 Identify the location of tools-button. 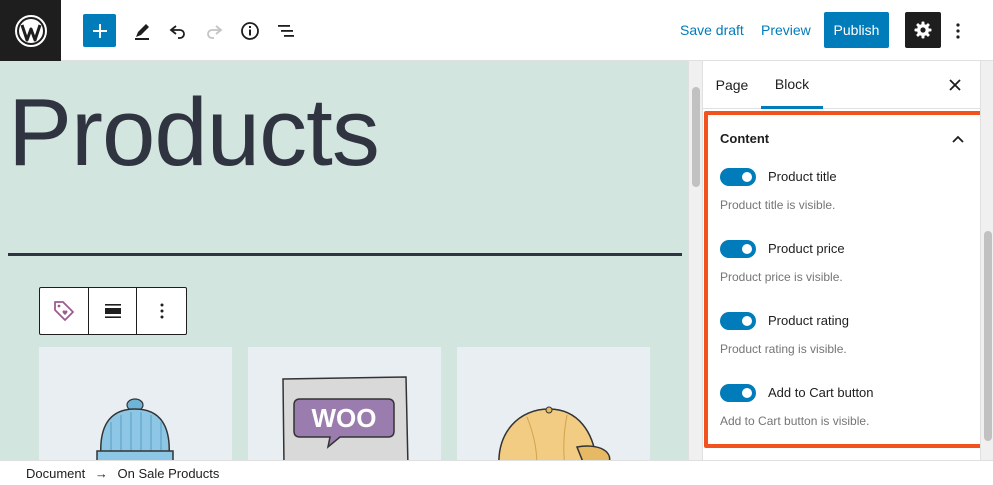
(141, 30).